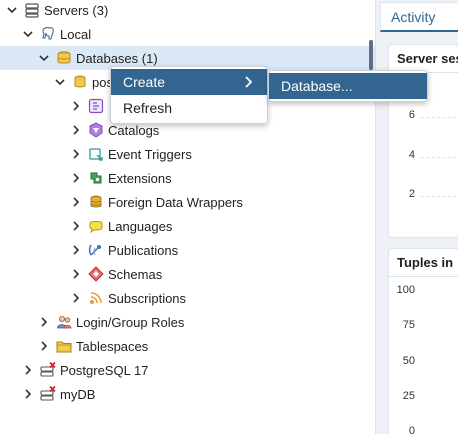 This screenshot has width=458, height=434. I want to click on y-tick-label: 4, so click(411, 155).